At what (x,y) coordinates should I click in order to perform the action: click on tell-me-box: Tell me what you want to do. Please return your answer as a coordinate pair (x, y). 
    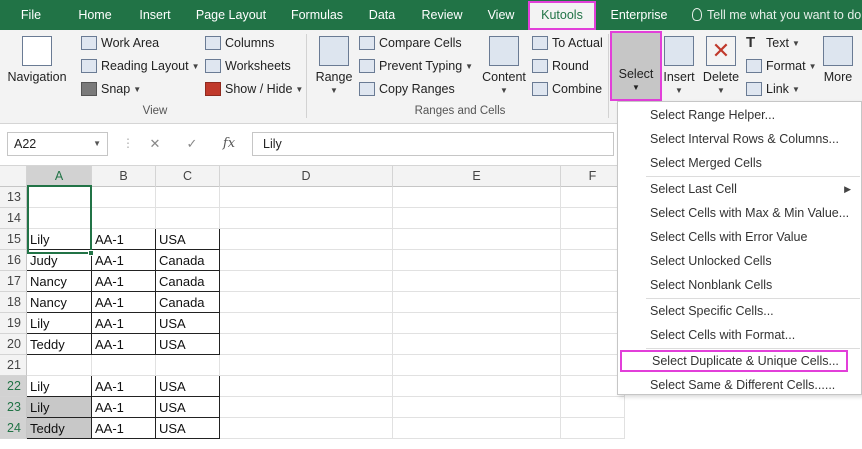
    Looking at the image, I should click on (776, 15).